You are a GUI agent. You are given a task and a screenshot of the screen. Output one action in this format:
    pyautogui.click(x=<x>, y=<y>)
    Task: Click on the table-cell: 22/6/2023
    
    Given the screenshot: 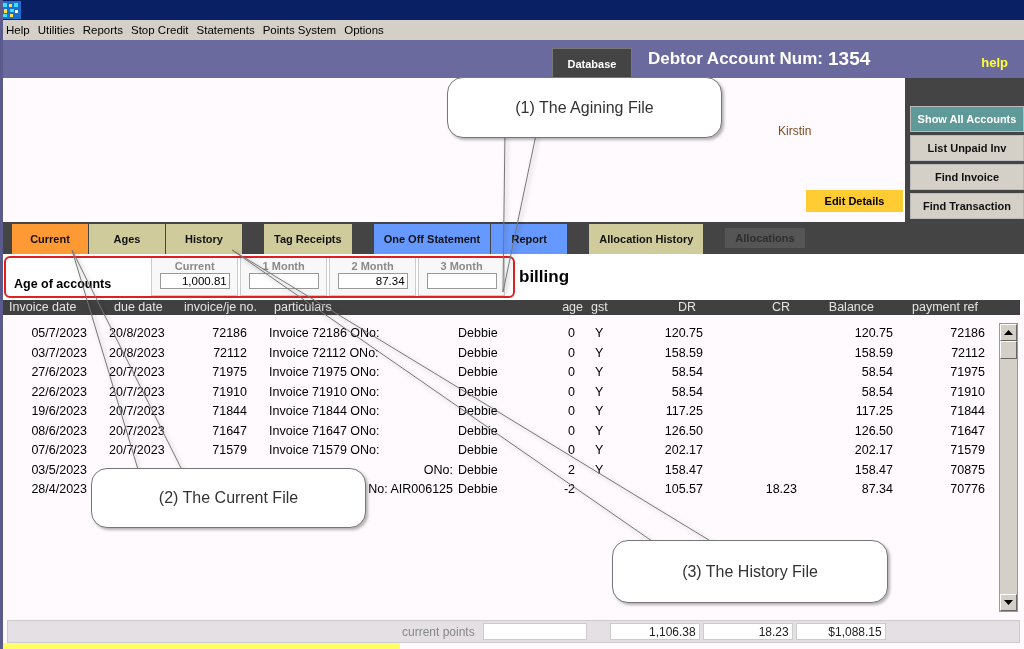 What is the action you would take?
    pyautogui.click(x=59, y=391)
    